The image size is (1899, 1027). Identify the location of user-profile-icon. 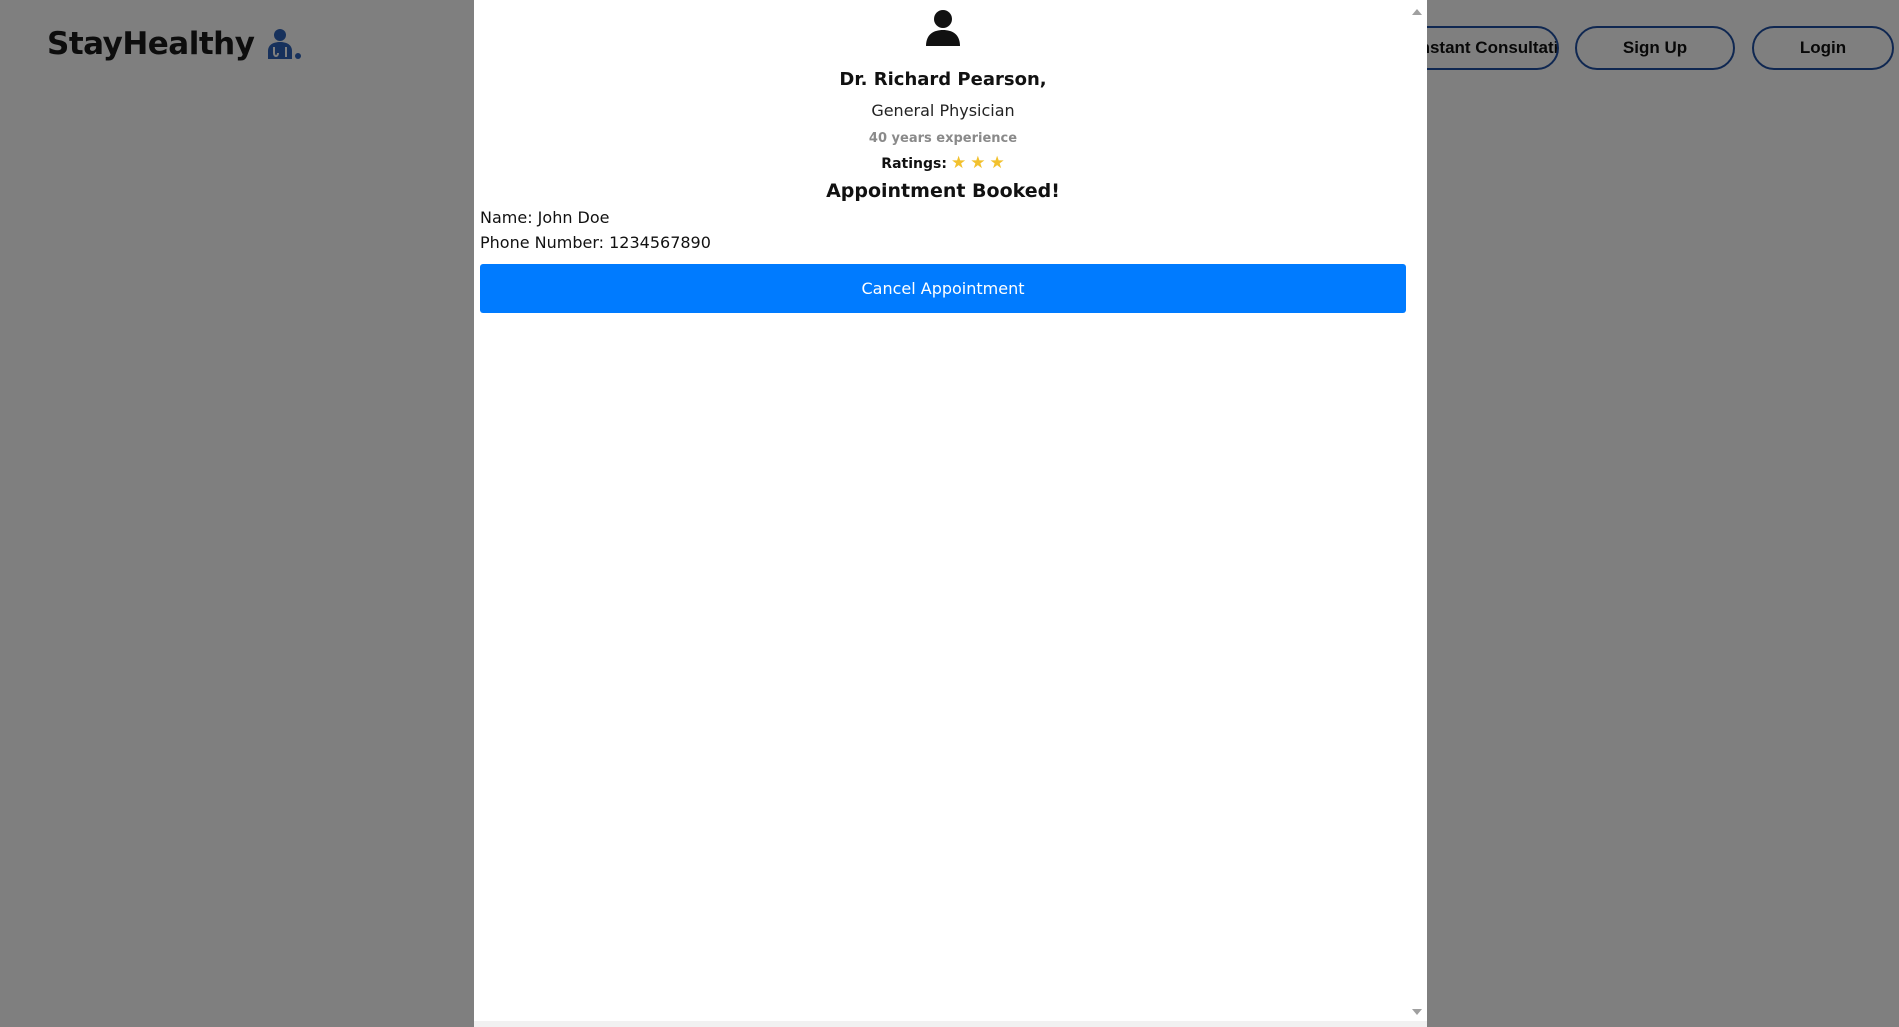
(943, 28).